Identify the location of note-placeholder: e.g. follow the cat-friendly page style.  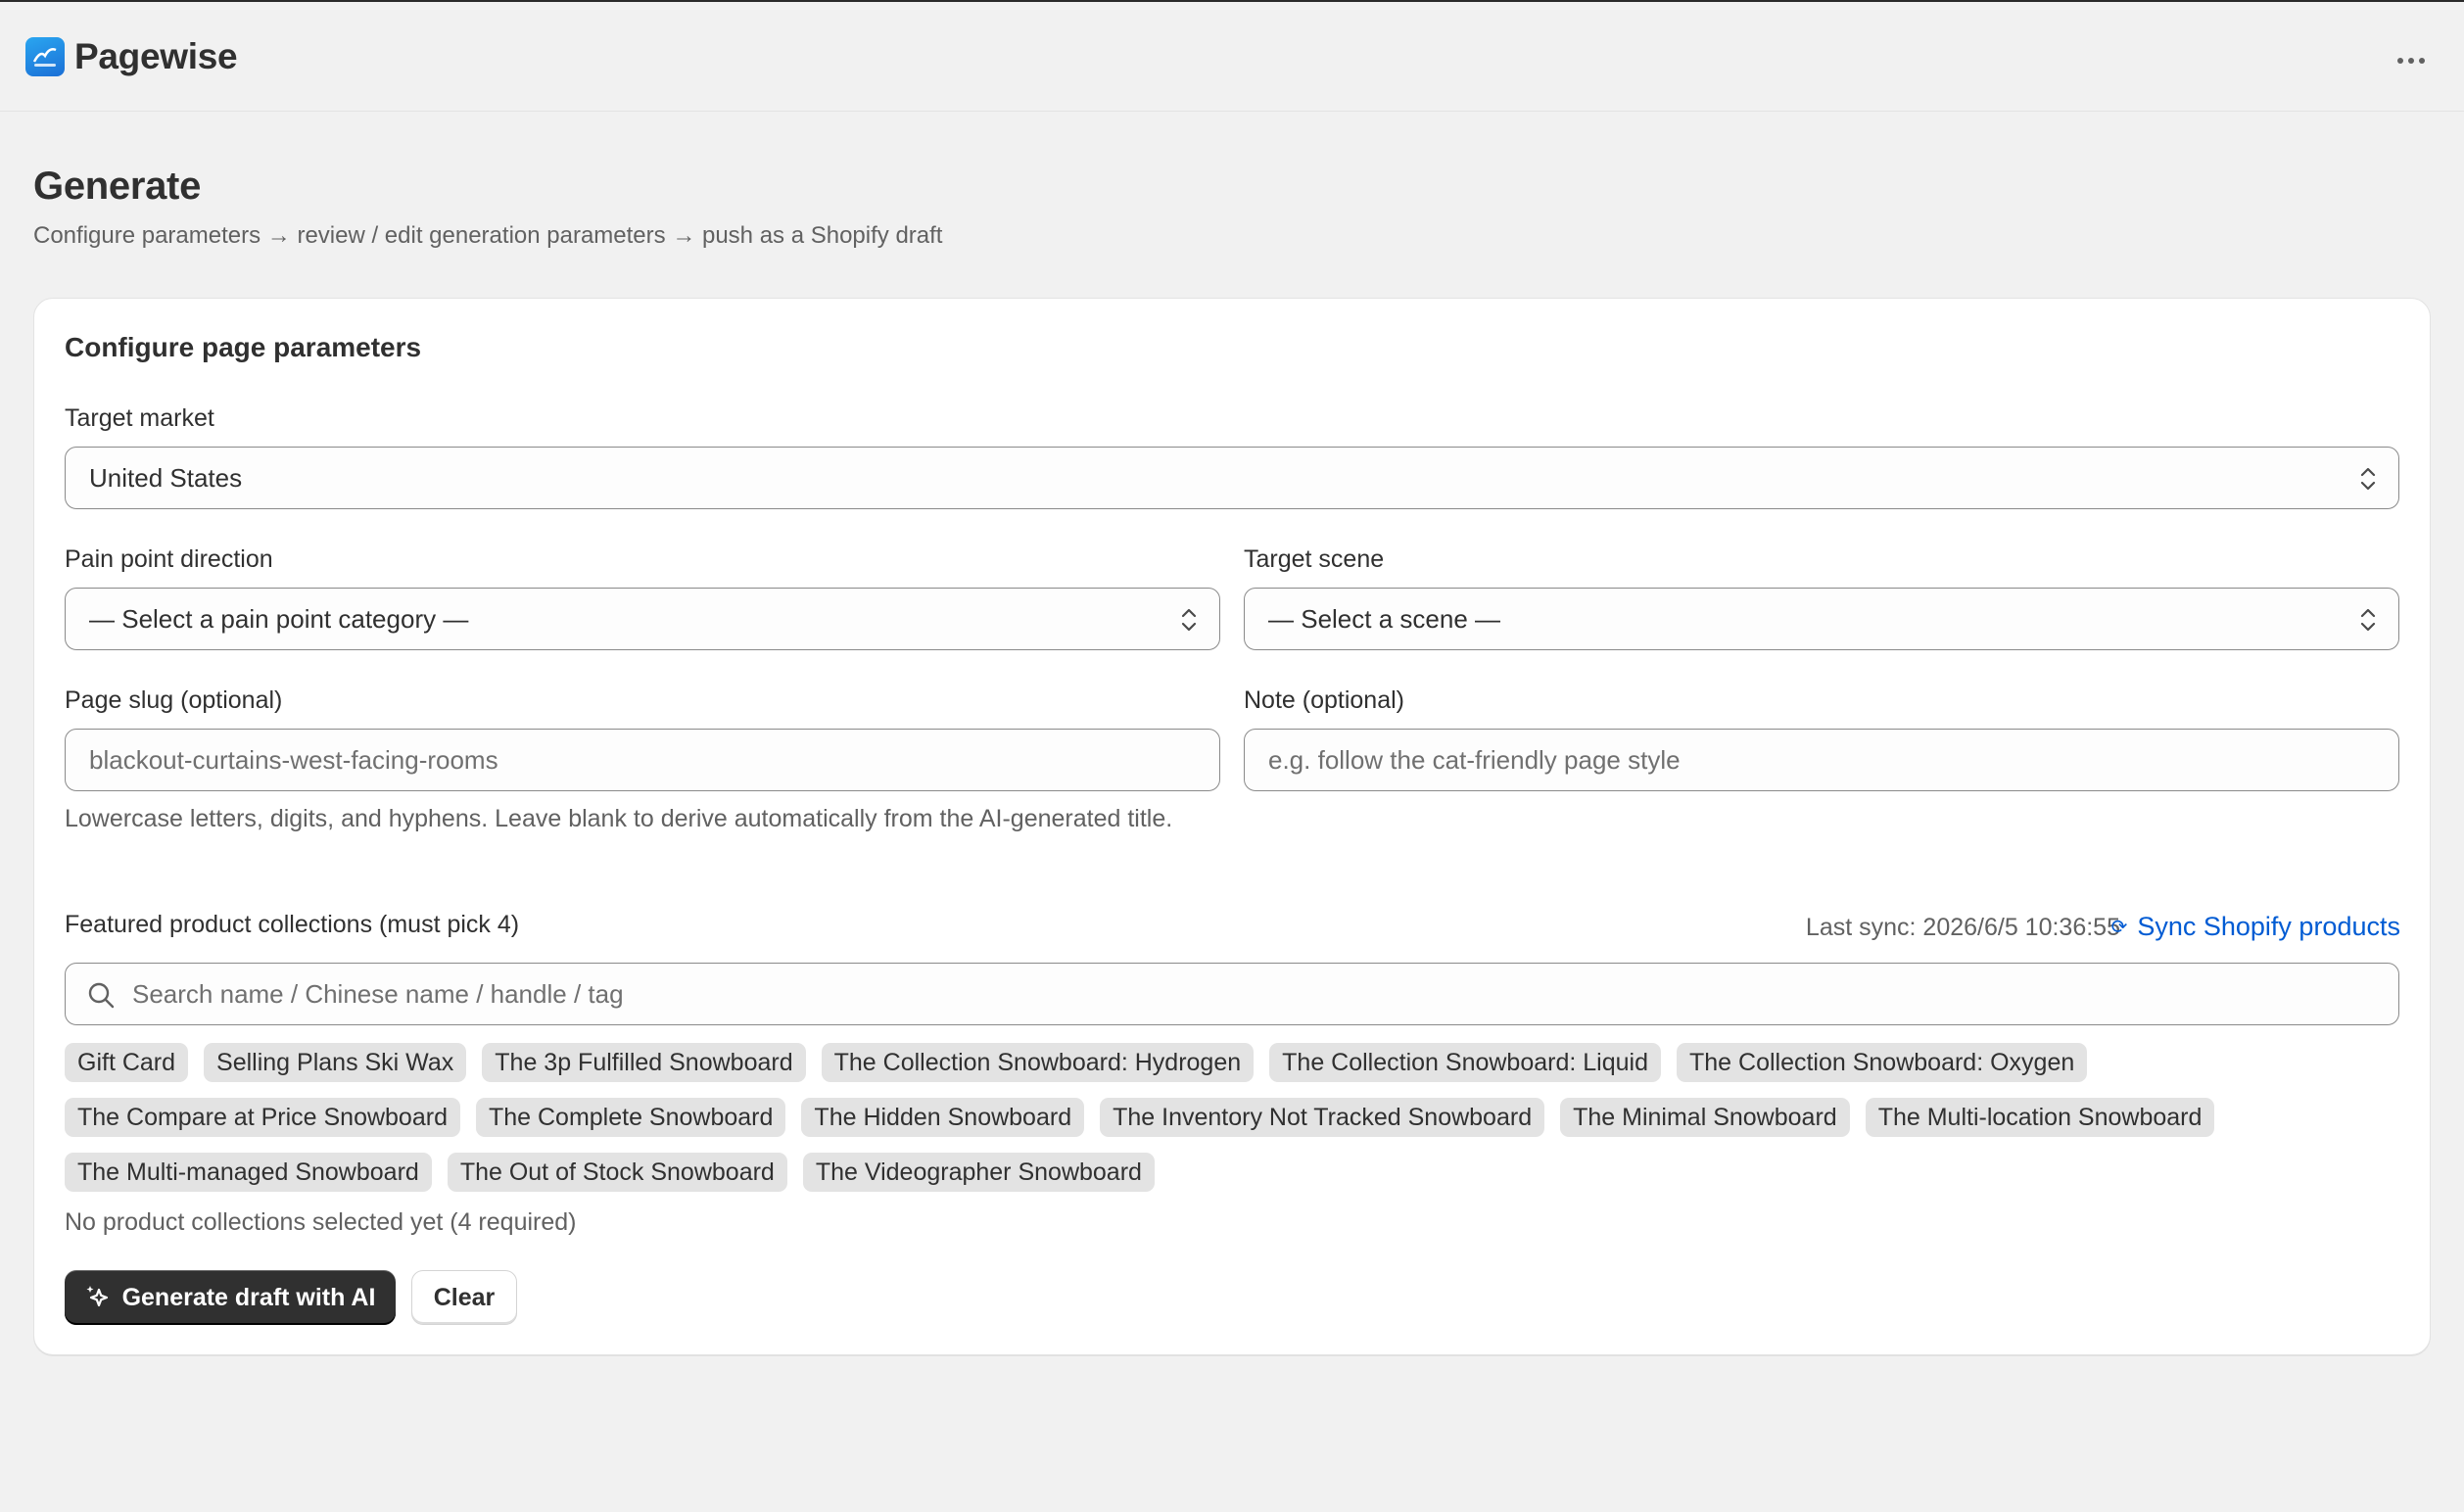
(1474, 759).